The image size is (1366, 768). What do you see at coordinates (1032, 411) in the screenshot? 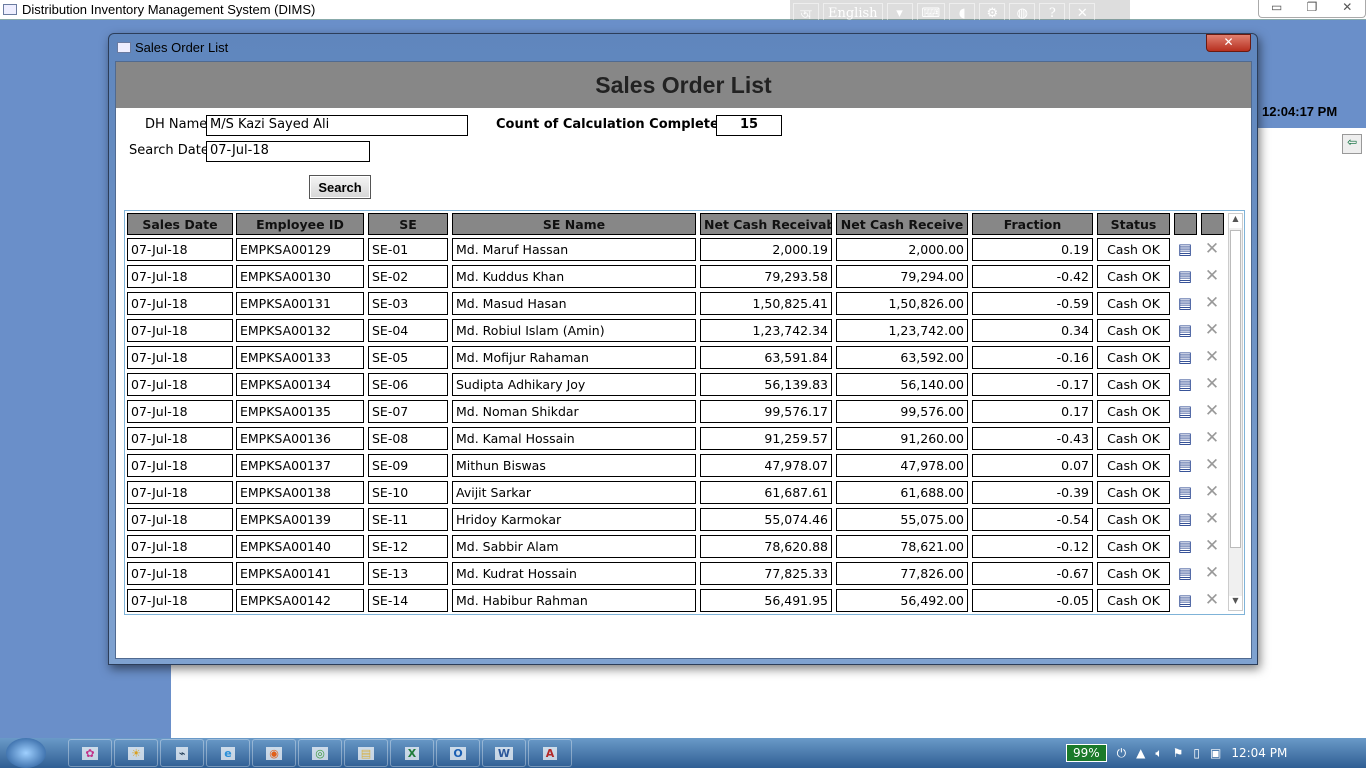
I see `fraction-cell: 0.17` at bounding box center [1032, 411].